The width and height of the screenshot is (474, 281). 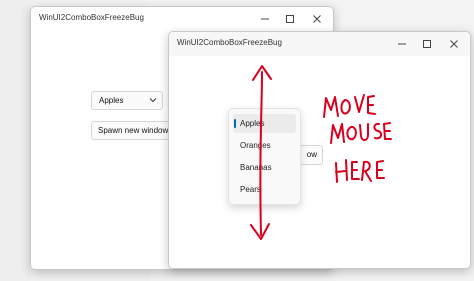 What do you see at coordinates (264, 156) in the screenshot?
I see `combobox-dropdown: Apples Oranges Bananas Pears` at bounding box center [264, 156].